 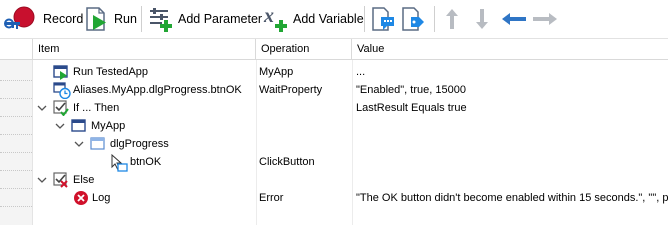 I want to click on operation-cell: ClickButton, so click(x=287, y=162).